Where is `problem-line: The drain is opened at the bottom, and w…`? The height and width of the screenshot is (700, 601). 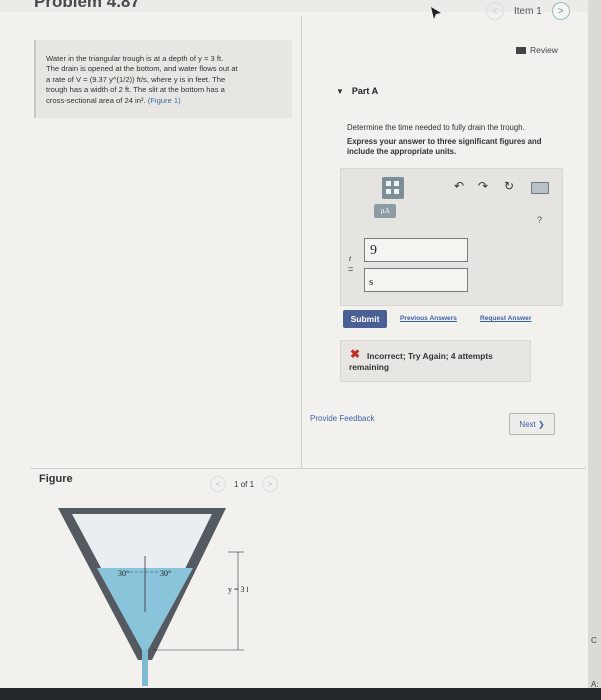 problem-line: The drain is opened at the bottom, and w… is located at coordinates (142, 69).